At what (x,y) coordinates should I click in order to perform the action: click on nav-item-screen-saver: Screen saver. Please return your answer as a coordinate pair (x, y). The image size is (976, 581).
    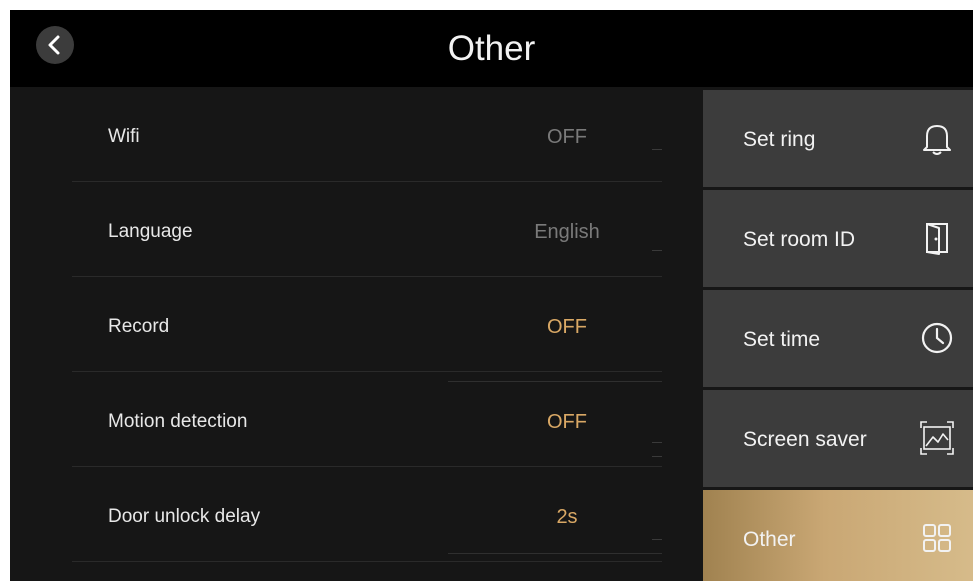
    Looking at the image, I should click on (838, 438).